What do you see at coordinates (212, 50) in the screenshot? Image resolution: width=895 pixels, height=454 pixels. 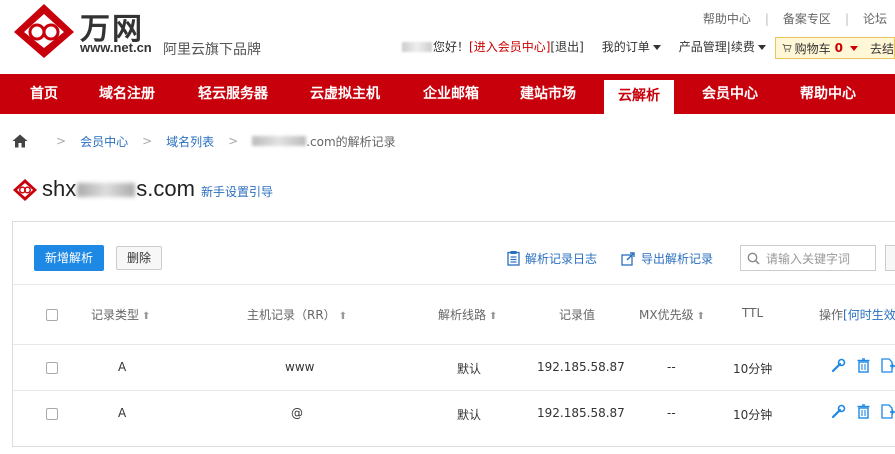 I see `brand-slogan: 阿里云旗下品牌` at bounding box center [212, 50].